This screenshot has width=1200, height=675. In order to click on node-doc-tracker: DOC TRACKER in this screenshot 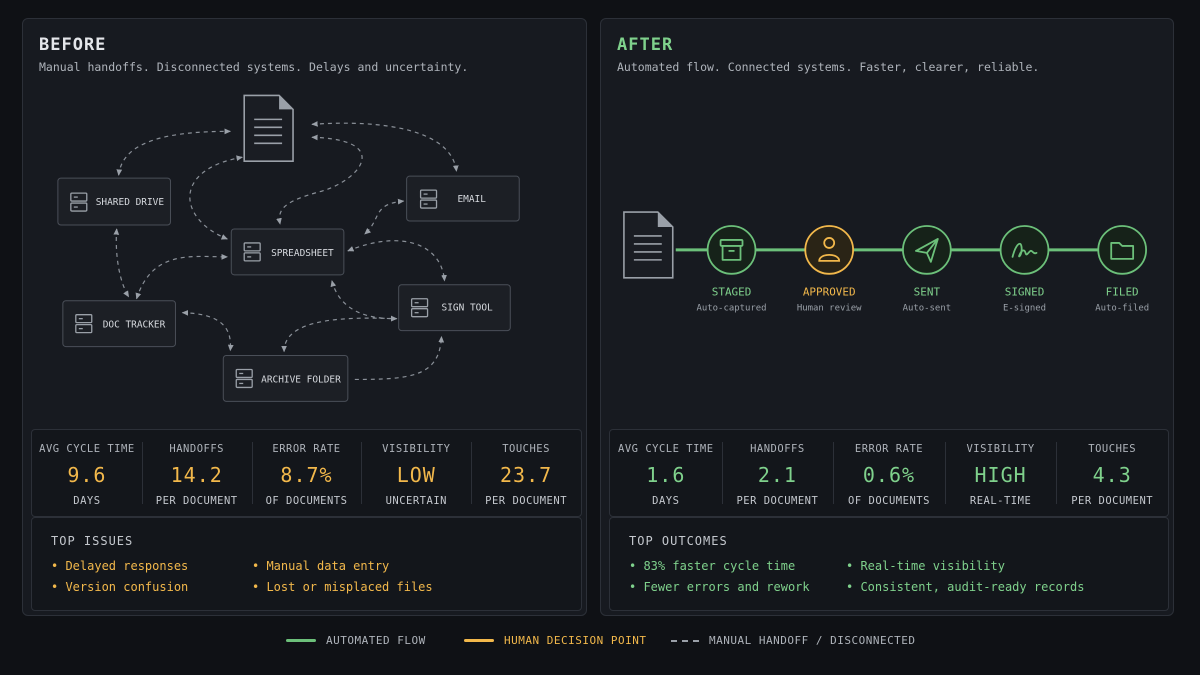, I will do `click(119, 324)`.